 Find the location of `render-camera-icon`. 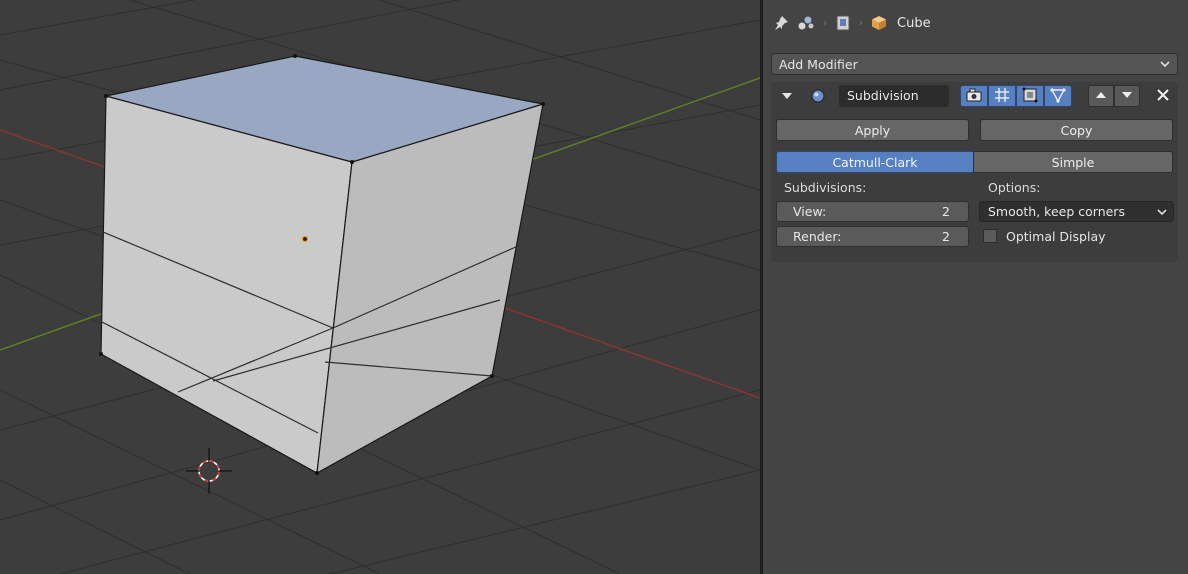

render-camera-icon is located at coordinates (974, 96).